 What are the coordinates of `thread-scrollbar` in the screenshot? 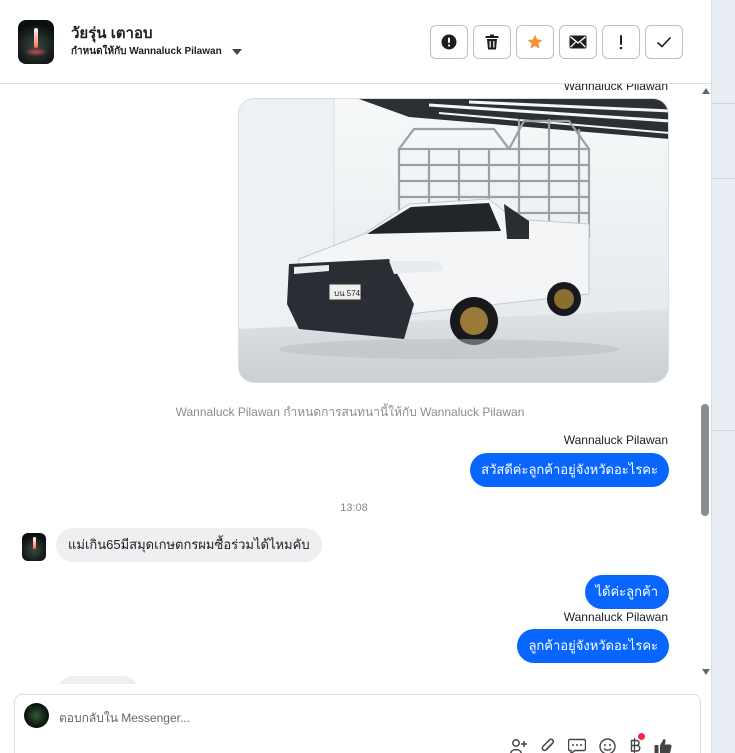 It's located at (705, 384).